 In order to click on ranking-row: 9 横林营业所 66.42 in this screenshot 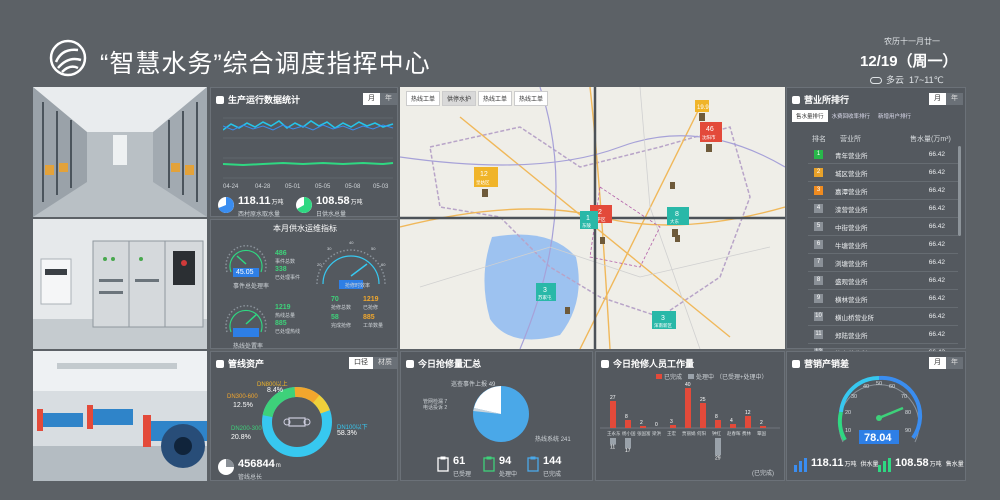, I will do `click(883, 299)`.